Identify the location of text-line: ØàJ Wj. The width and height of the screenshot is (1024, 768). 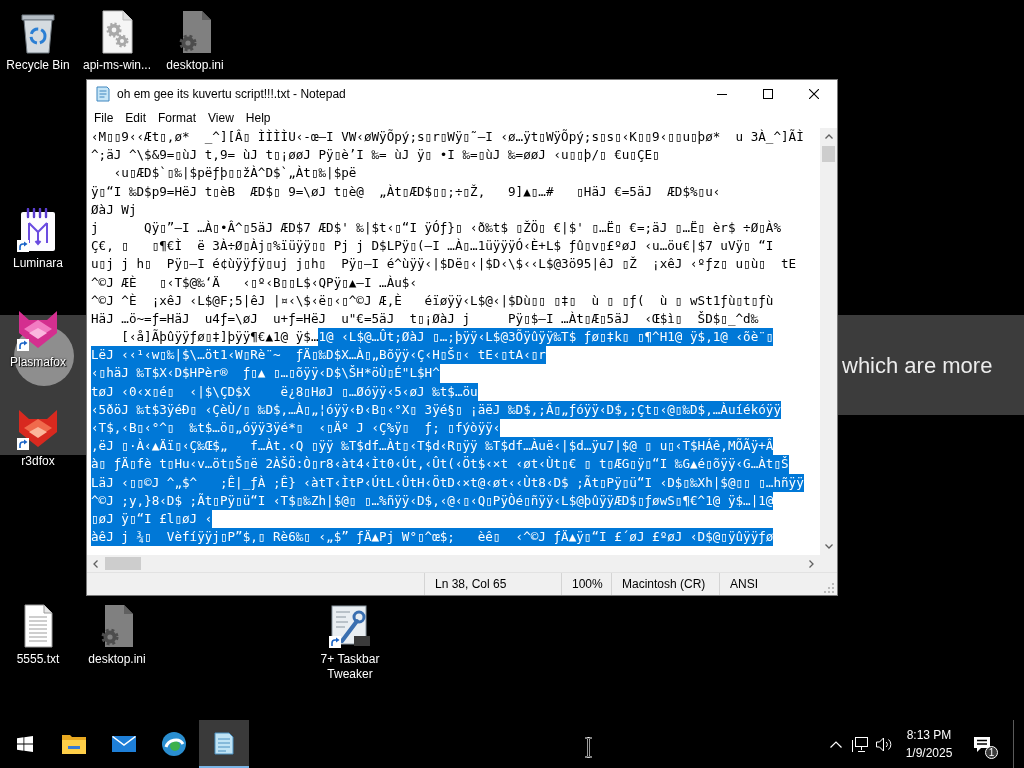
(114, 209).